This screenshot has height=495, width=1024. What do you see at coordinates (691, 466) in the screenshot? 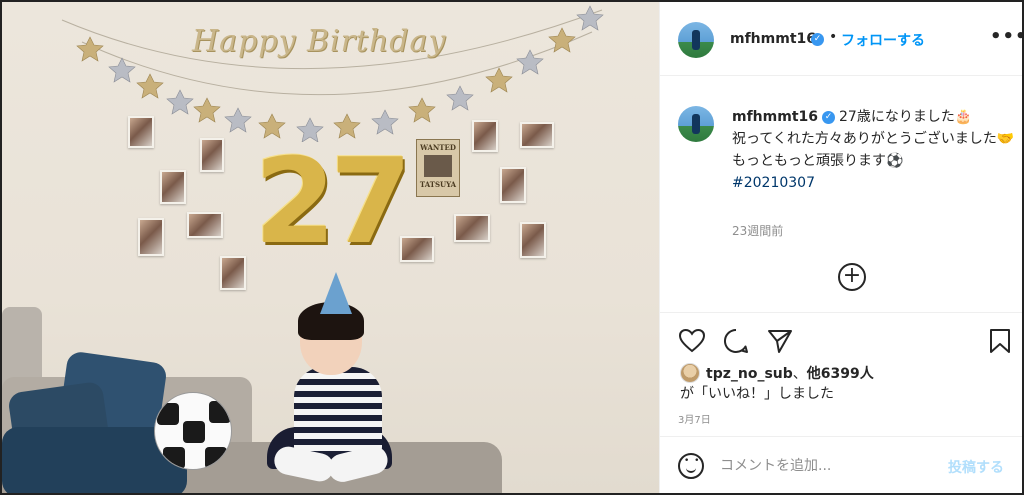
I see `emoji-icon` at bounding box center [691, 466].